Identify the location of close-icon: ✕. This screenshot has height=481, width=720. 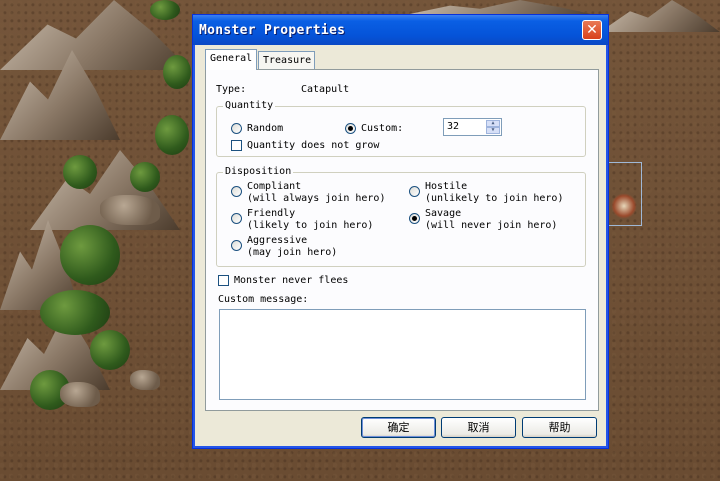
(592, 30).